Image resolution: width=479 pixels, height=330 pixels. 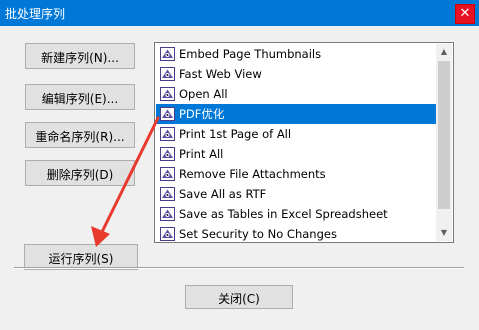 What do you see at coordinates (81, 259) in the screenshot?
I see `run-sequence-label: 运行序列(S)` at bounding box center [81, 259].